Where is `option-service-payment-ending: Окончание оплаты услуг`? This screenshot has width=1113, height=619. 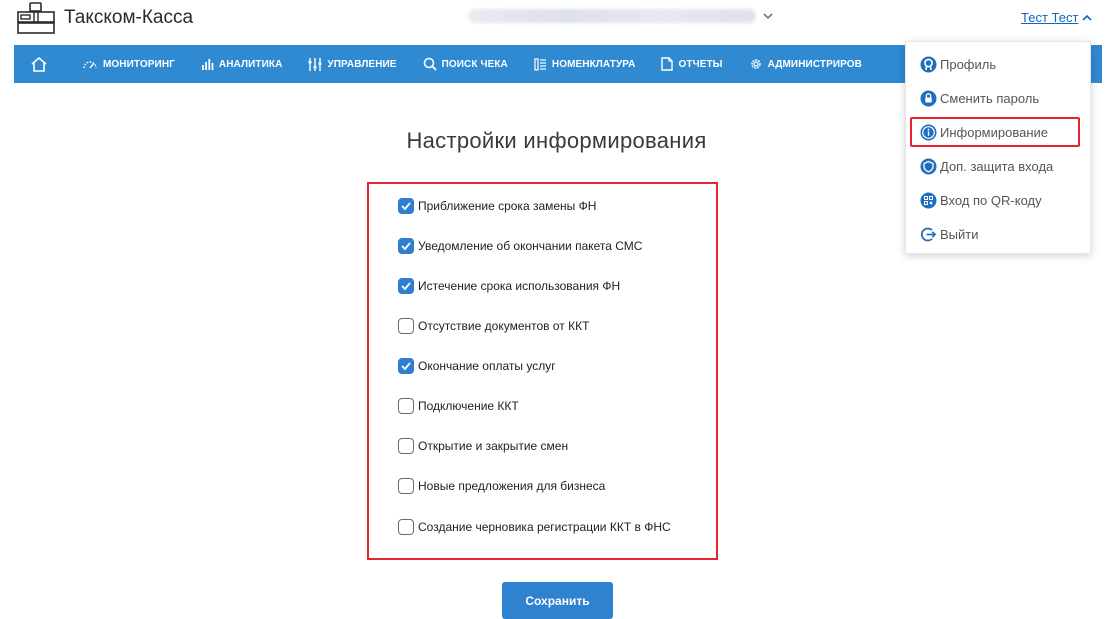
option-service-payment-ending: Окончание оплаты услуг is located at coordinates (477, 366).